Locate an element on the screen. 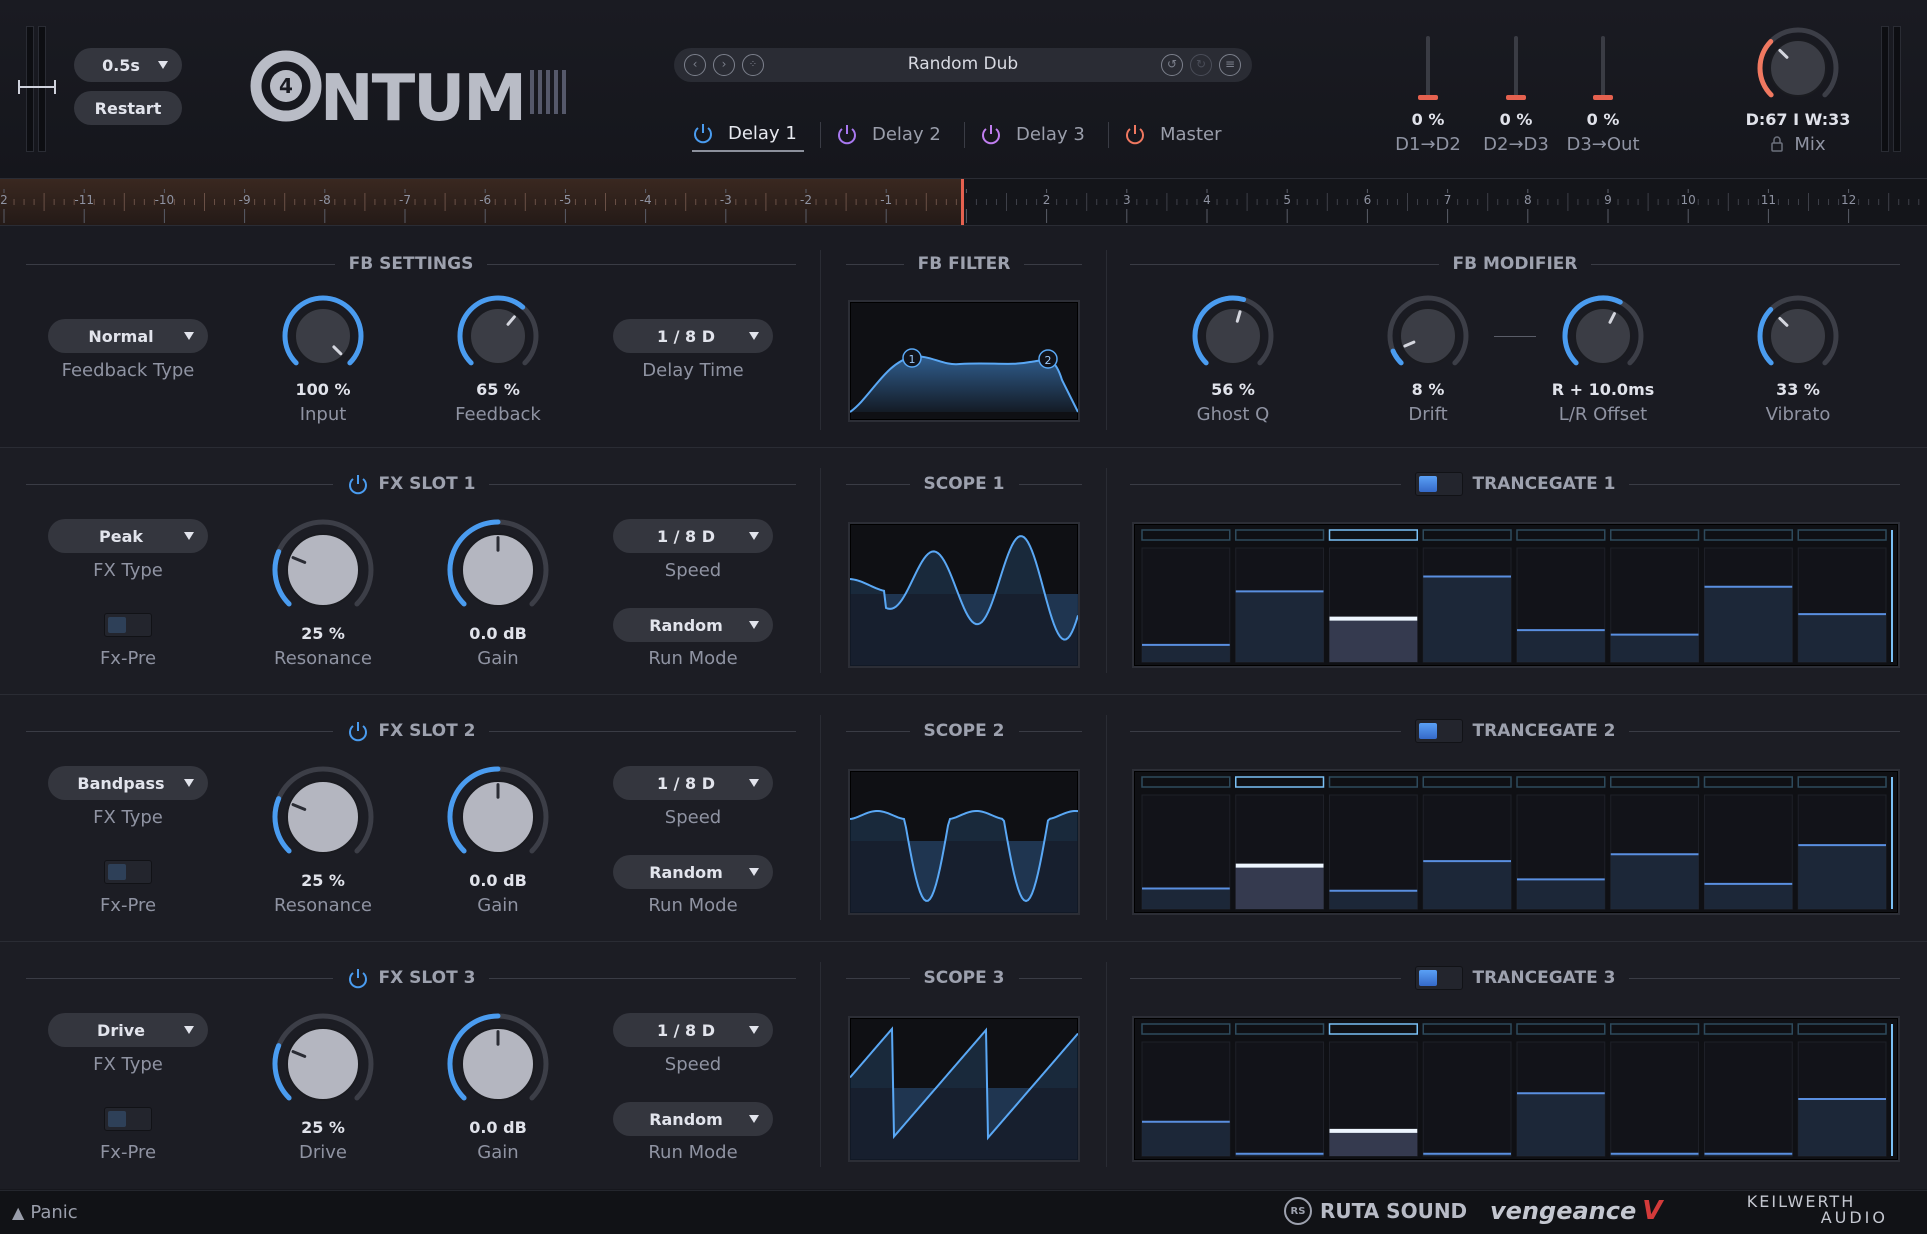 The width and height of the screenshot is (1927, 1234). gain-label: Gain is located at coordinates (498, 905).